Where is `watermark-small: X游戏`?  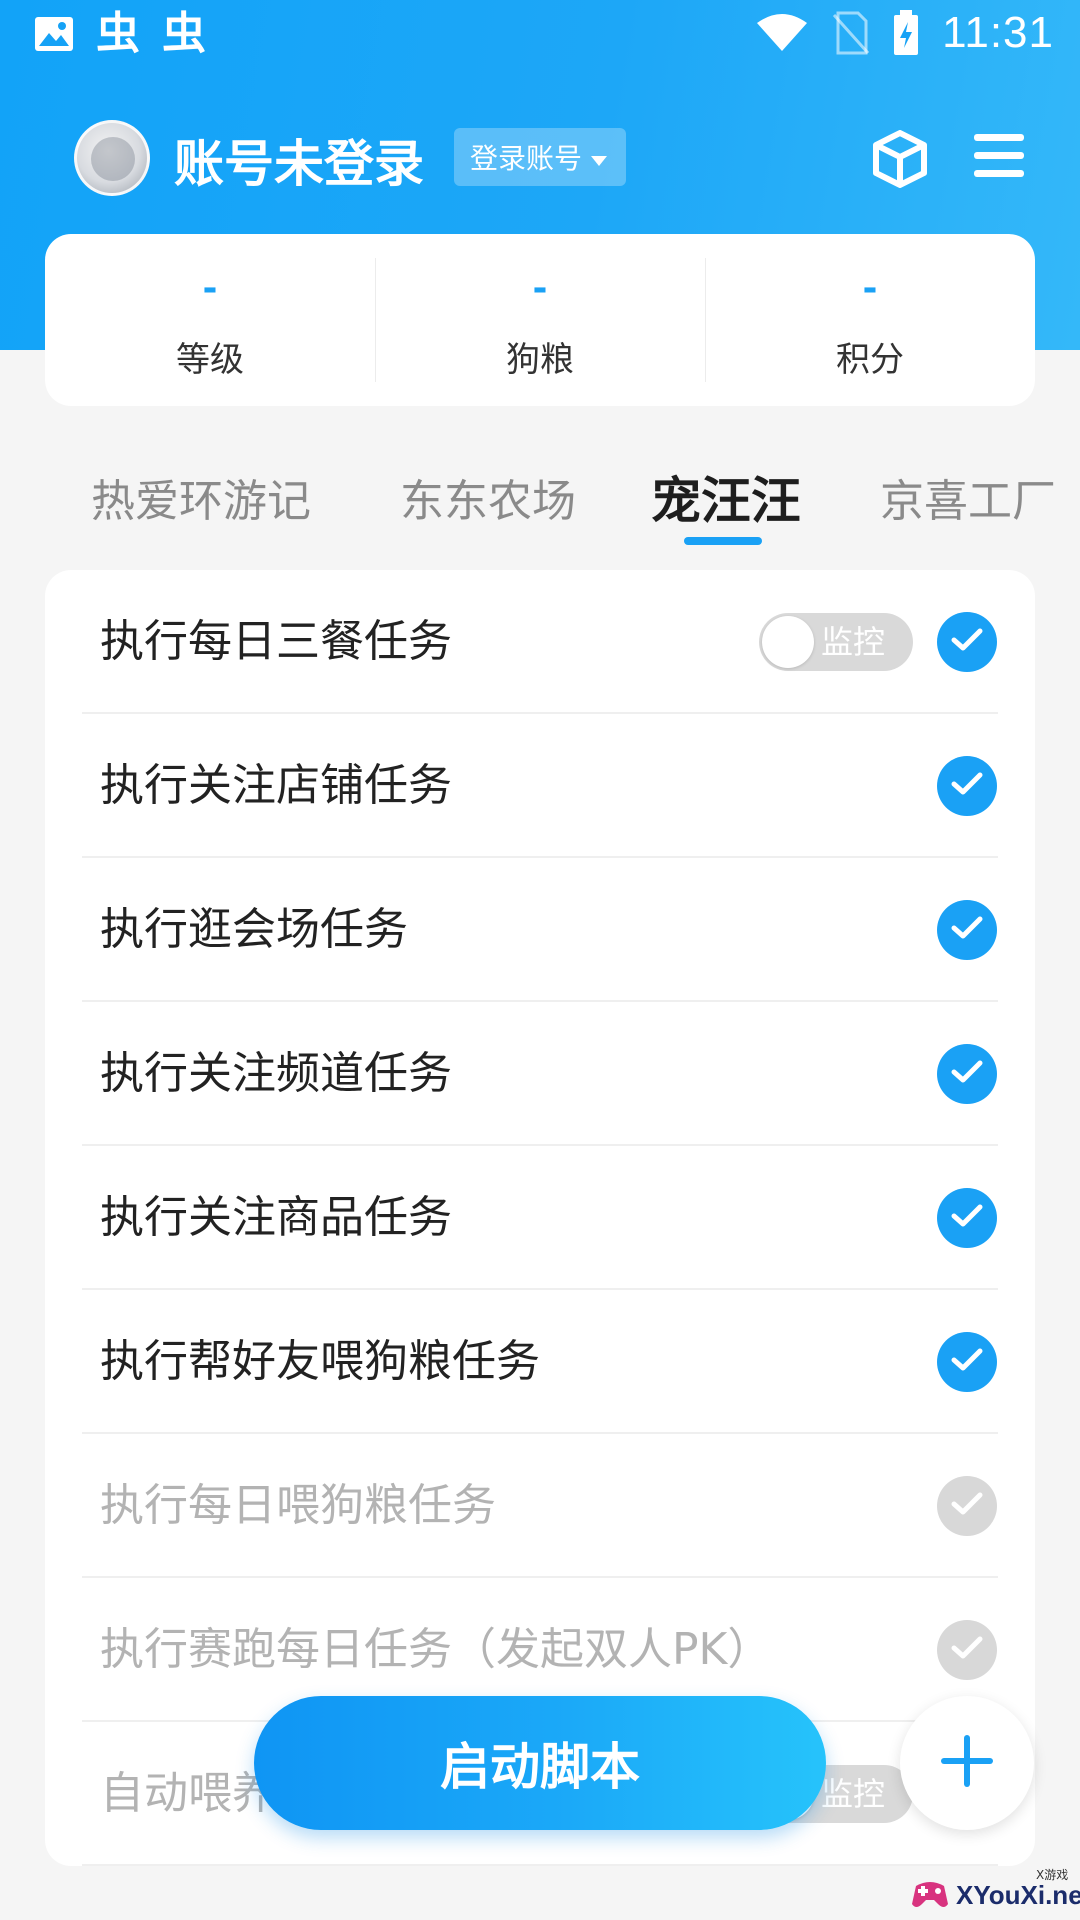
watermark-small: X游戏 is located at coordinates (1052, 1875).